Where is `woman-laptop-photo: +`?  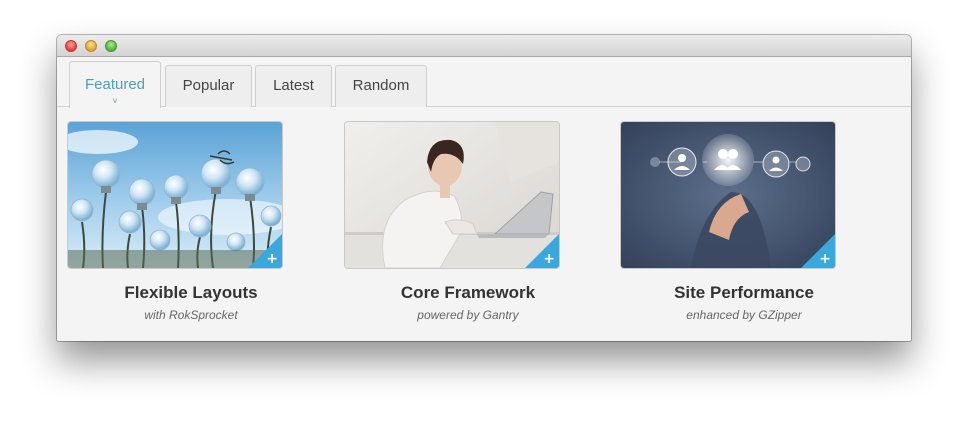 woman-laptop-photo: + is located at coordinates (452, 195).